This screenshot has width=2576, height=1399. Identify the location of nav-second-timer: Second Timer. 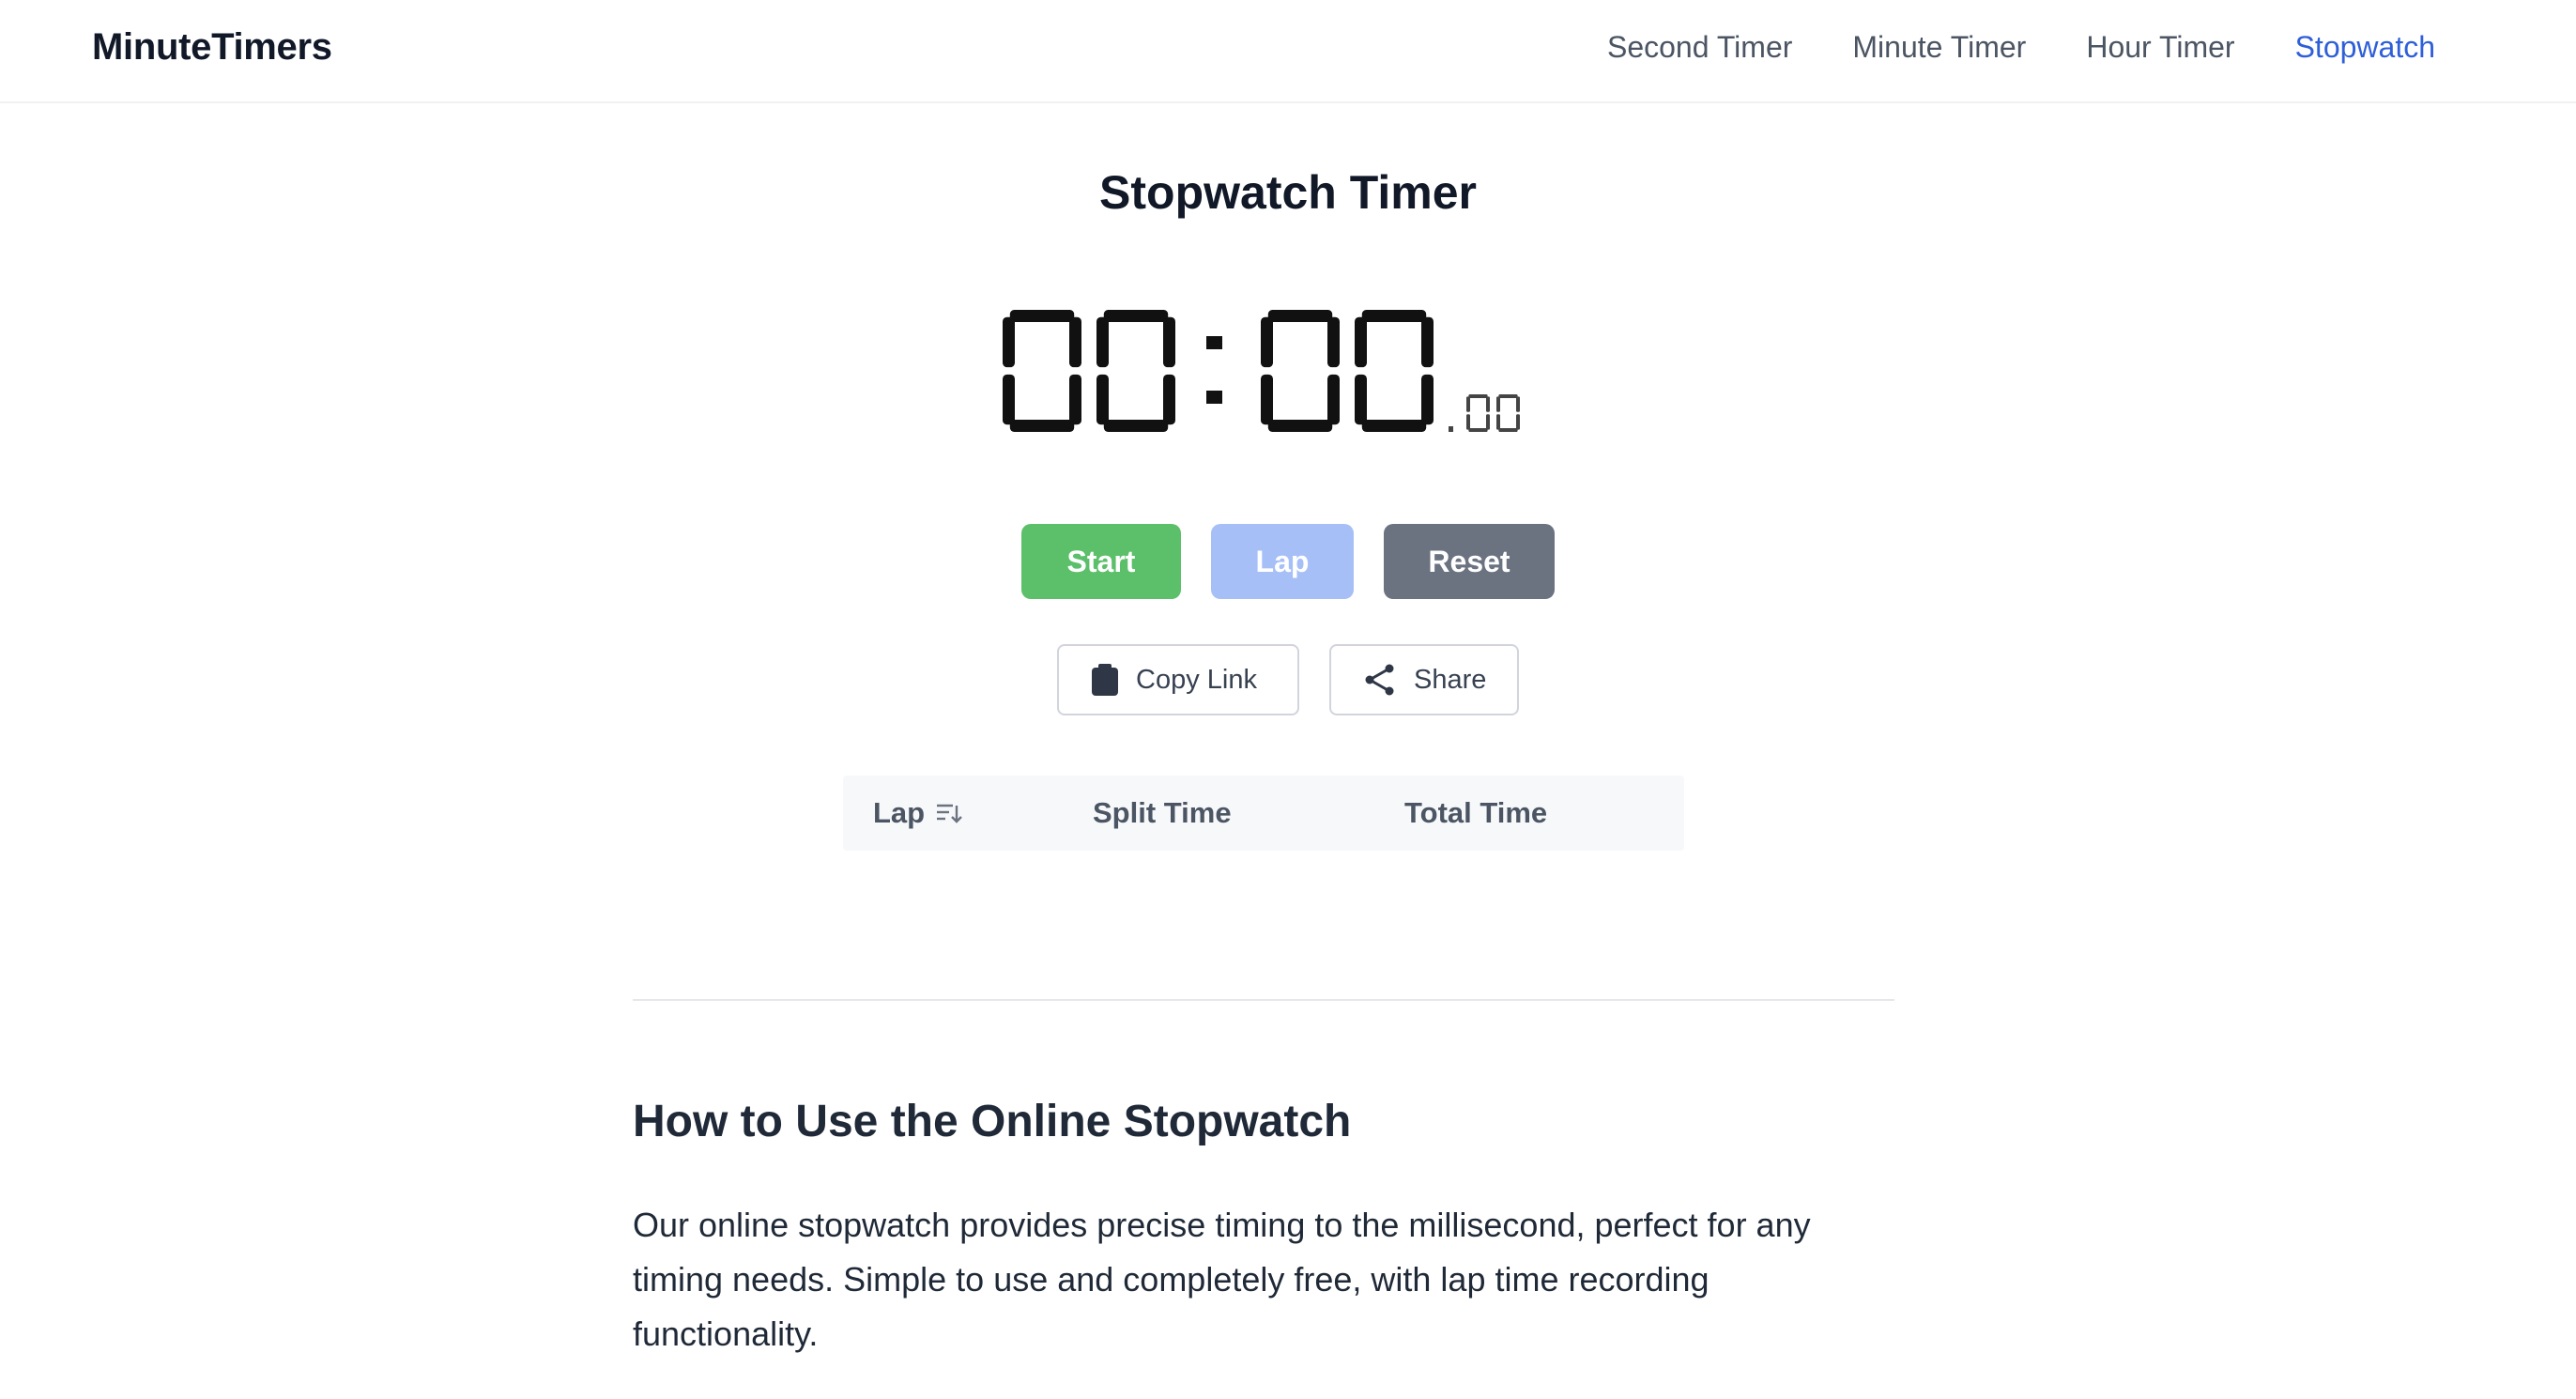
(1700, 47).